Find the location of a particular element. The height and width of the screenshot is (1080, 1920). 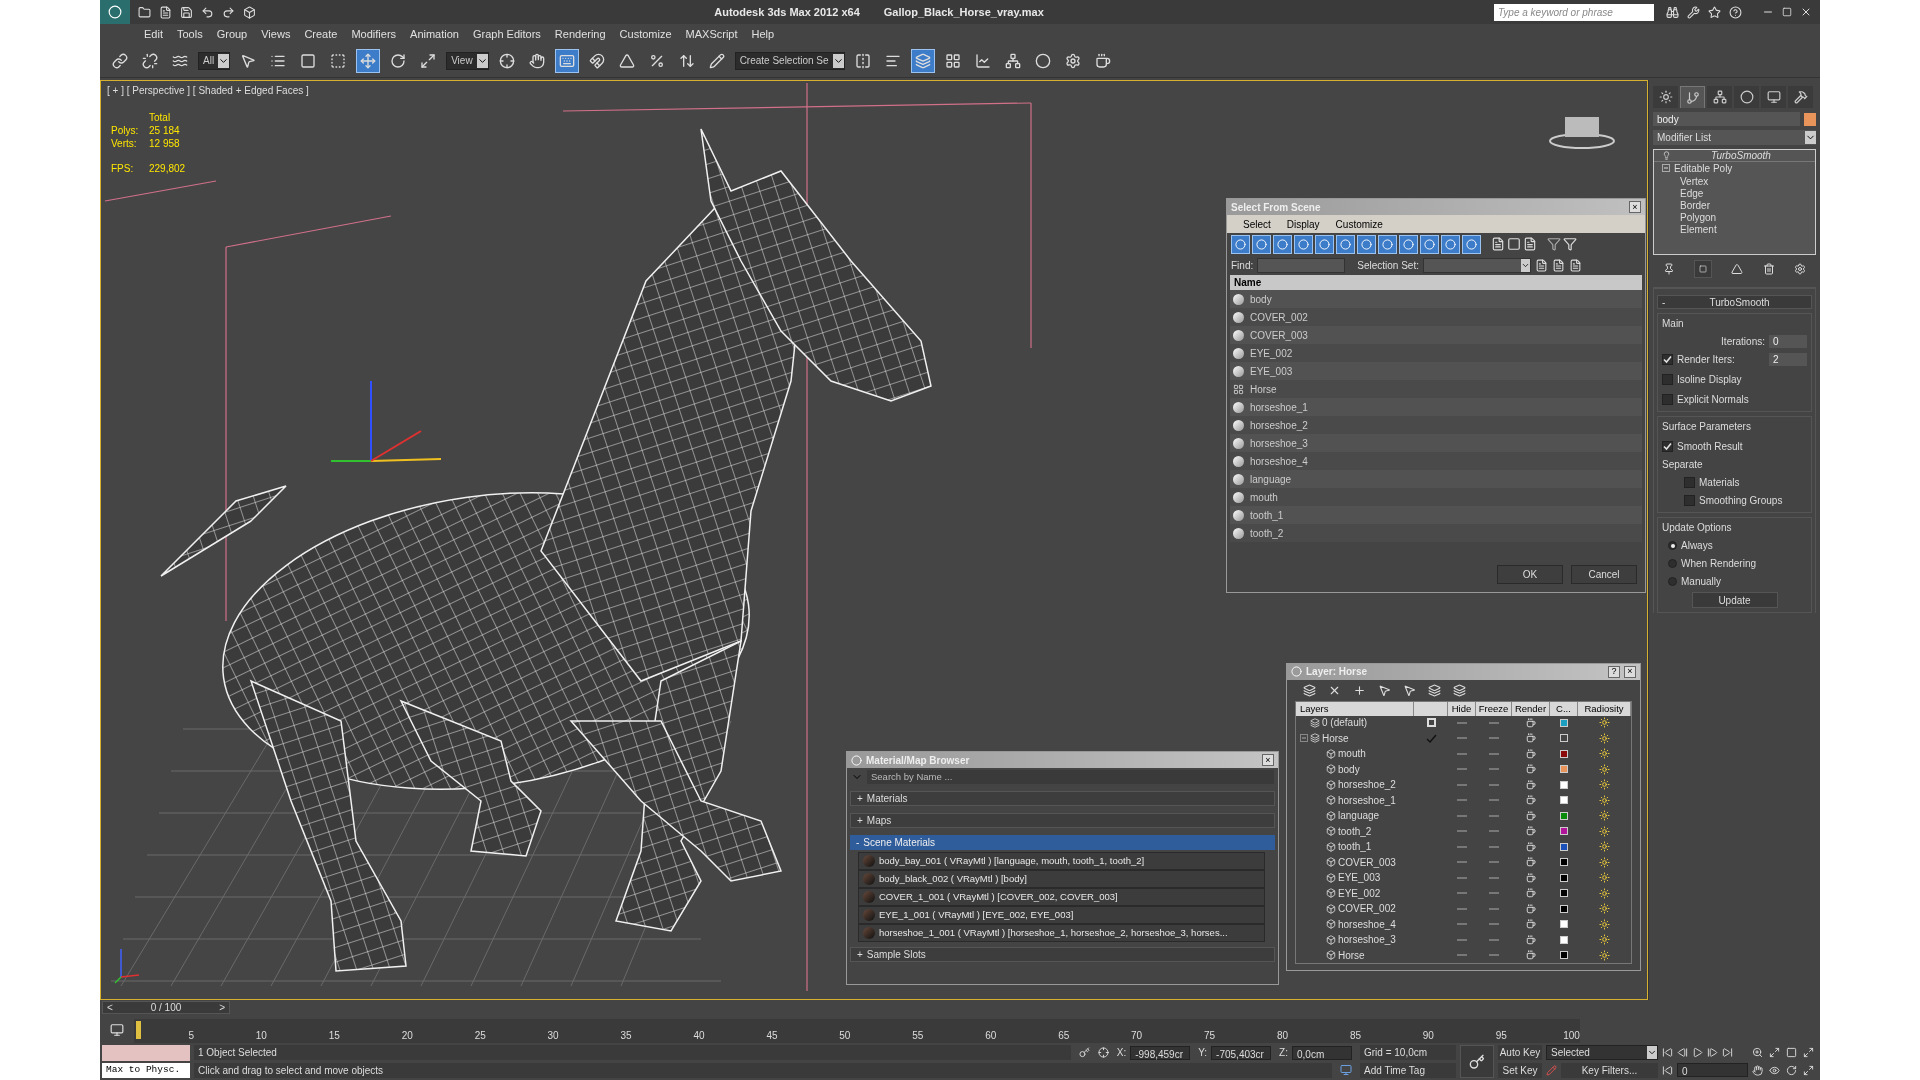

menu-item: Tools is located at coordinates (189, 34).